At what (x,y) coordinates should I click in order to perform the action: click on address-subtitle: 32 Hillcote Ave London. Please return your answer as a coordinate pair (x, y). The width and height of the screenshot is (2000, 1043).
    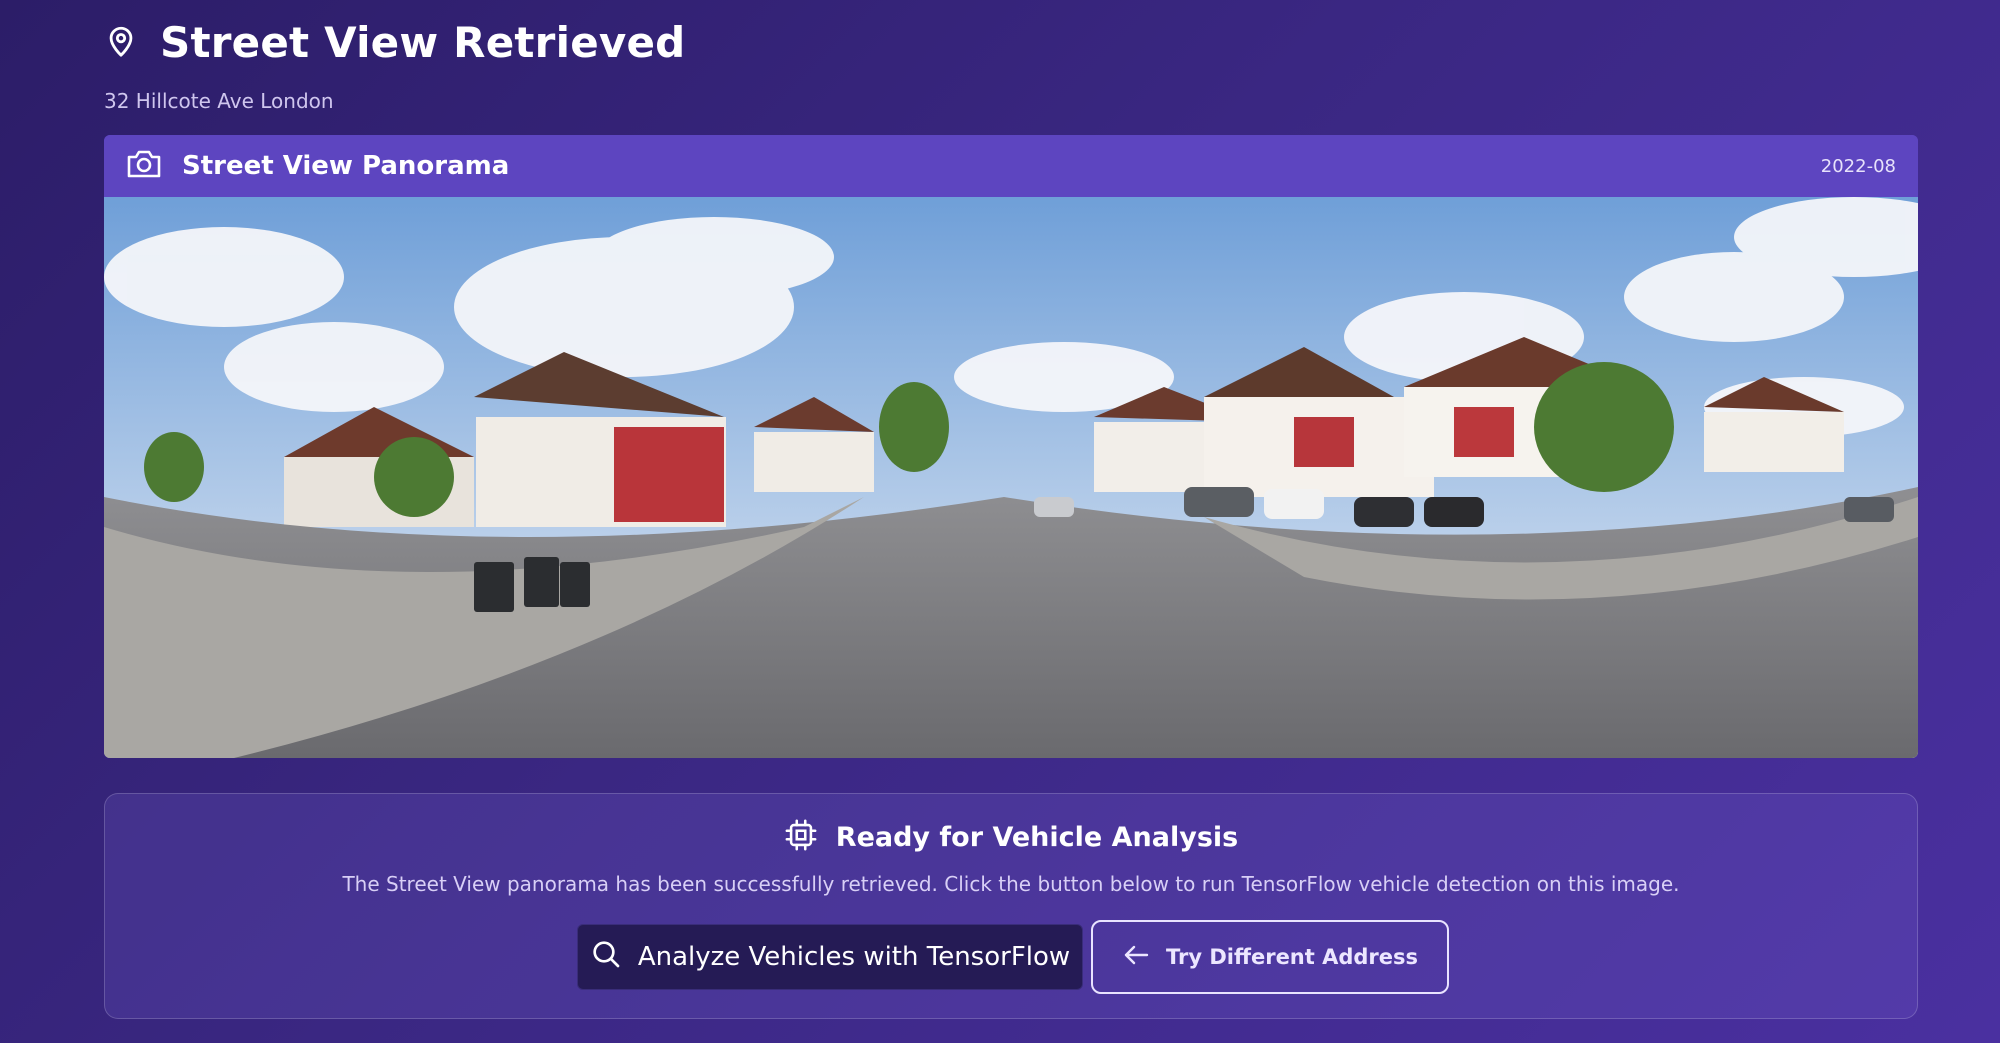
    Looking at the image, I should click on (219, 101).